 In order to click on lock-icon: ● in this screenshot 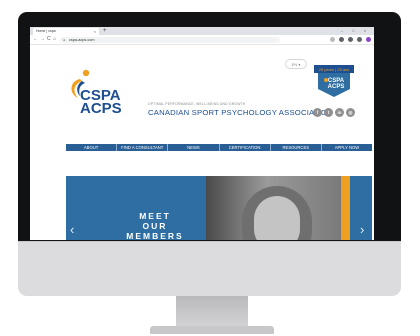, I will do `click(64, 39)`.